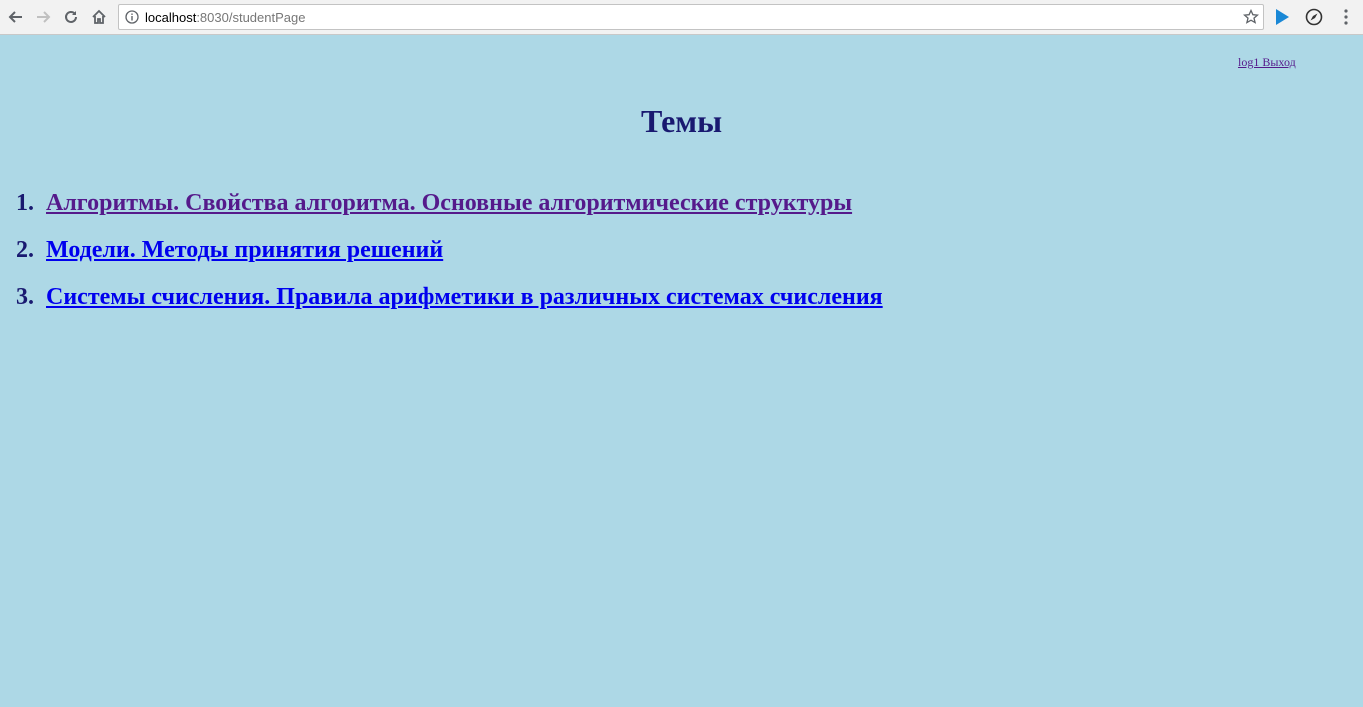  Describe the element at coordinates (681, 121) in the screenshot. I see `page-title: Темы` at that location.